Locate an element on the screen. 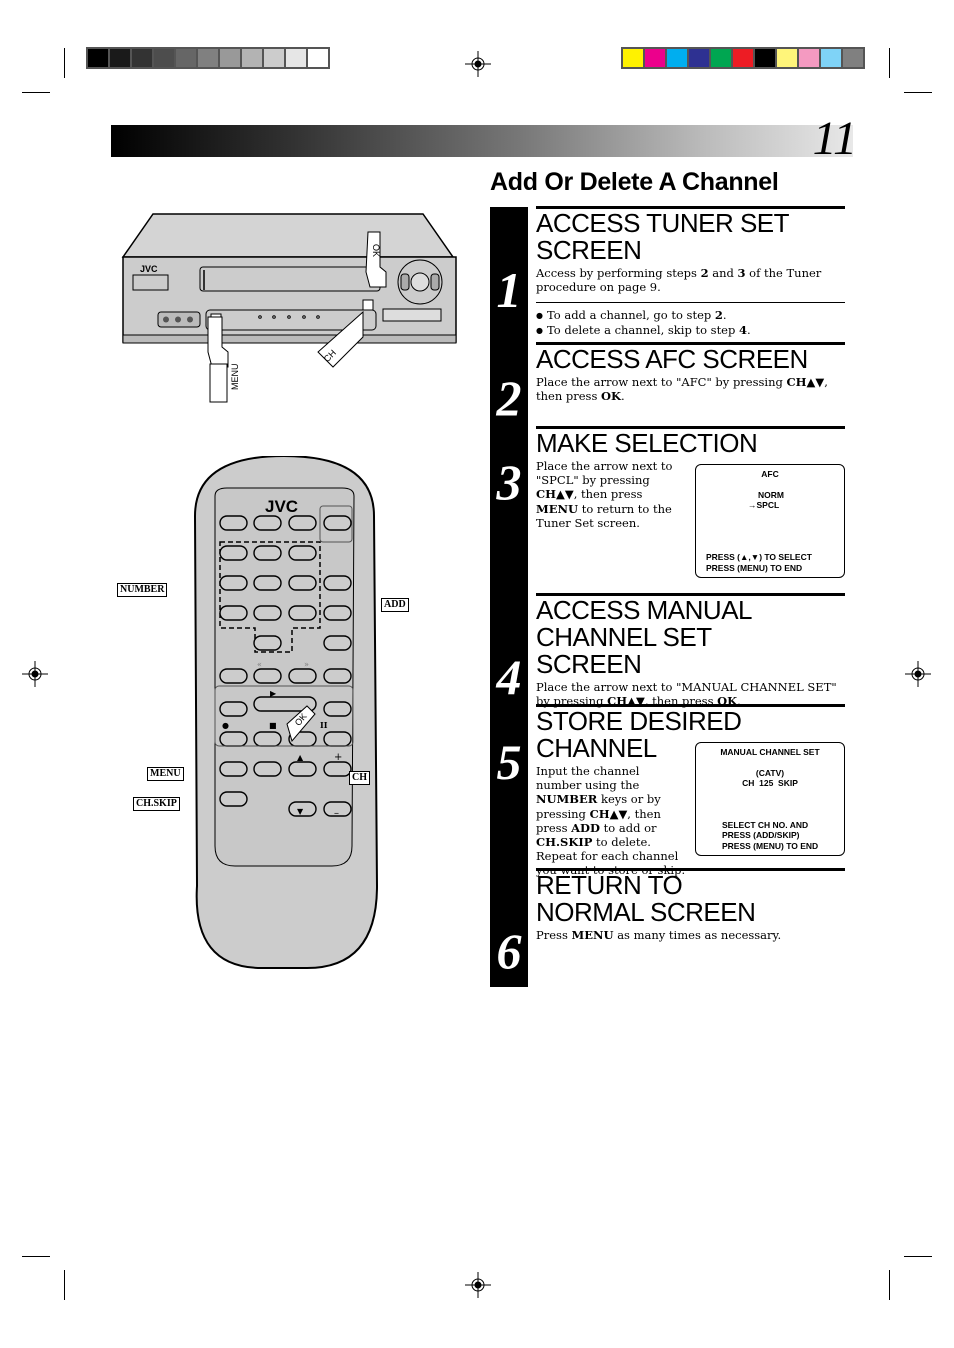 The image size is (954, 1348). remote-brand-logo: JVC is located at coordinates (281, 506).